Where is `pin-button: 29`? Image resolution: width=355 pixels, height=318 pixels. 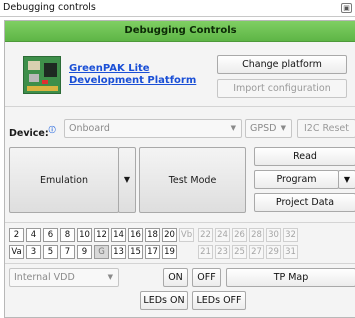
pin-button: 29 is located at coordinates (273, 252).